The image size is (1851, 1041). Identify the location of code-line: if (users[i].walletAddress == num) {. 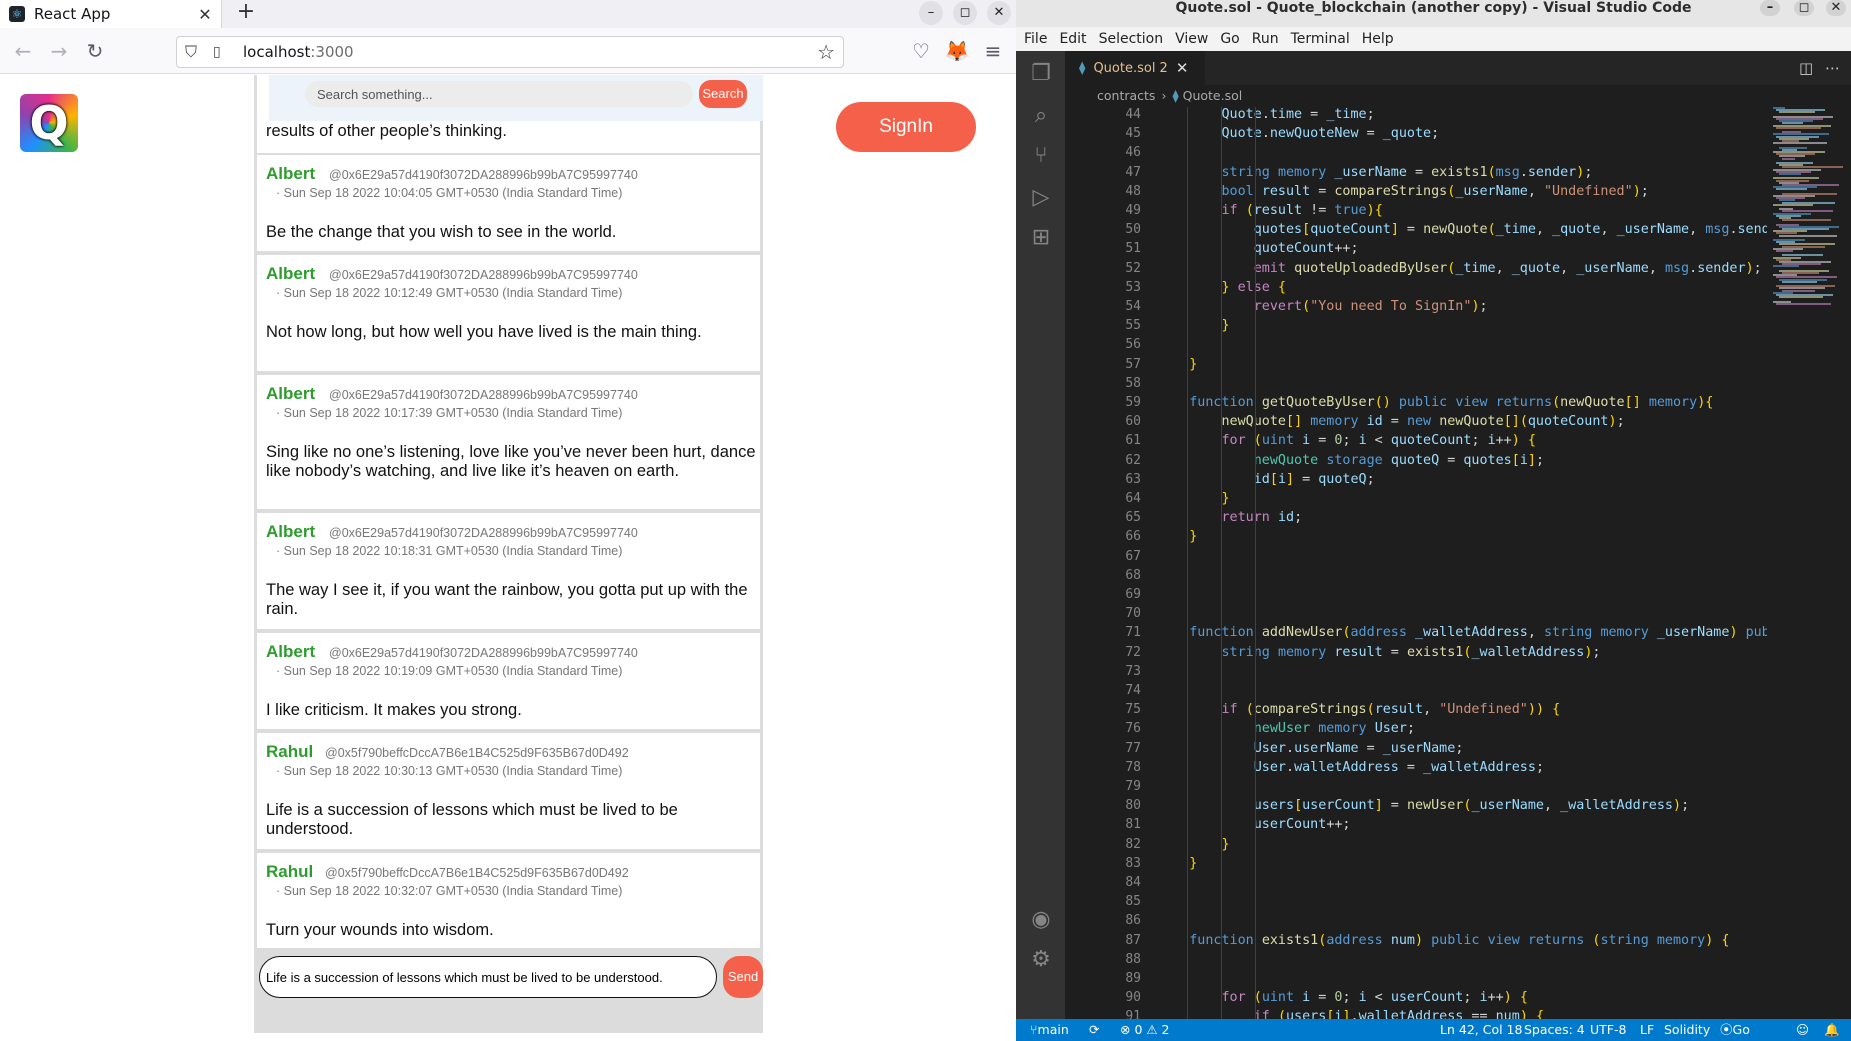
(1350, 1014).